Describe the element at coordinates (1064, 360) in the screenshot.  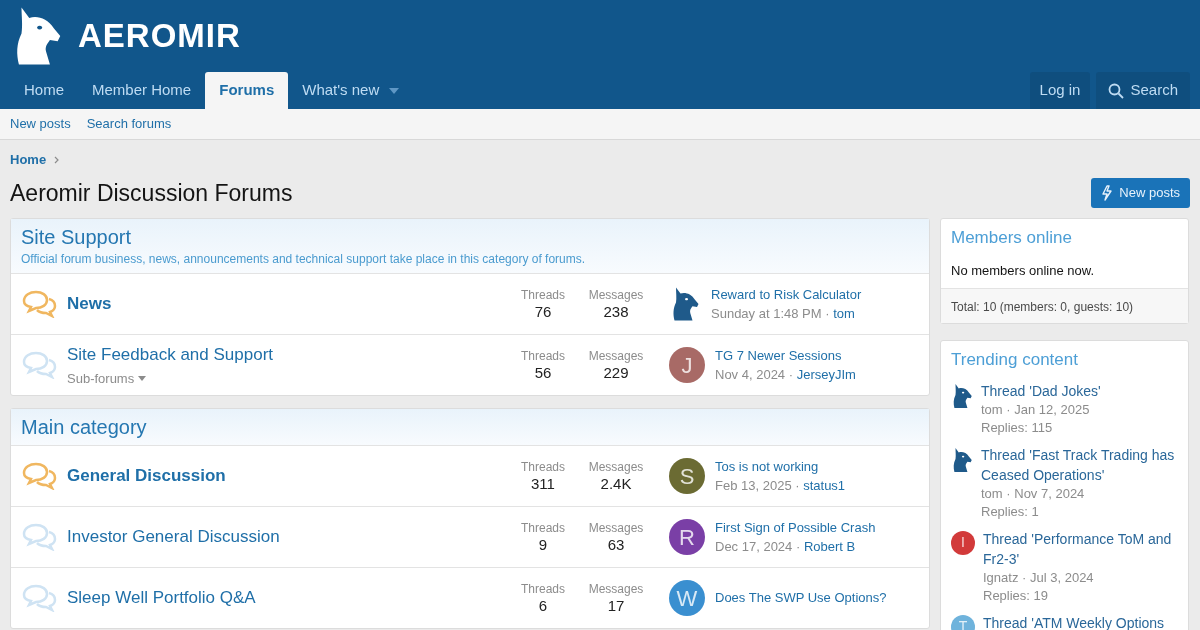
I see `panel-title: Trending content` at that location.